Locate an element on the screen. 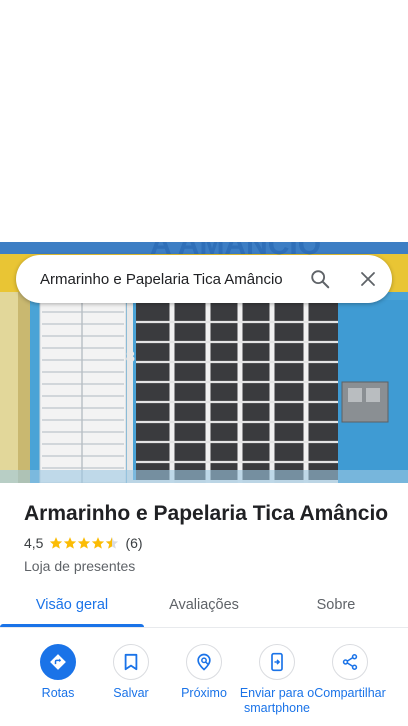  nearby-label: Próximo is located at coordinates (204, 693).